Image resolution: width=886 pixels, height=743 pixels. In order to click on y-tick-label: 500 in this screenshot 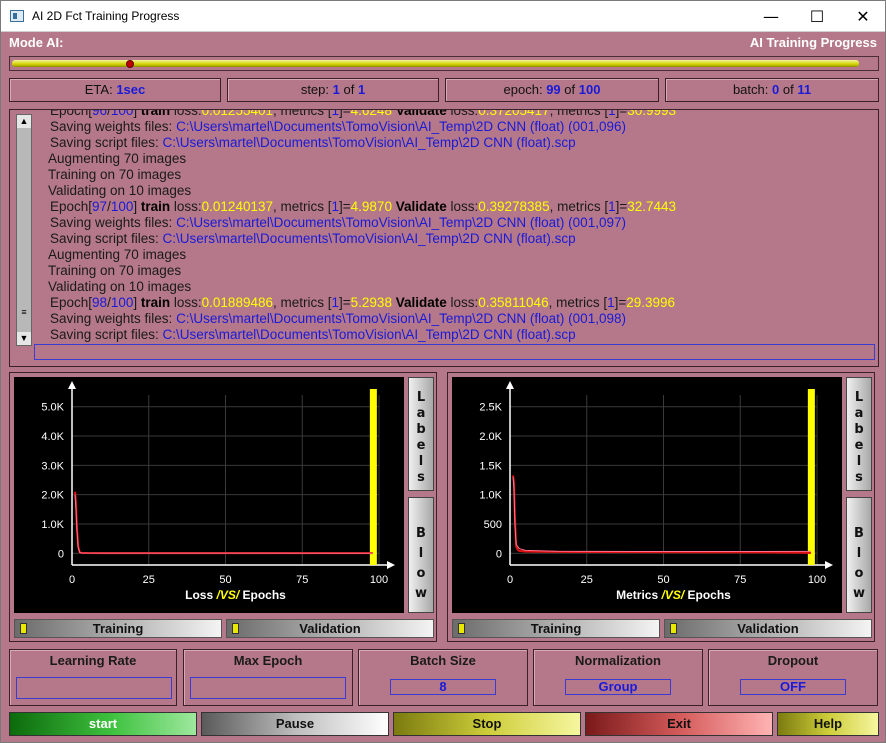, I will do `click(493, 525)`.